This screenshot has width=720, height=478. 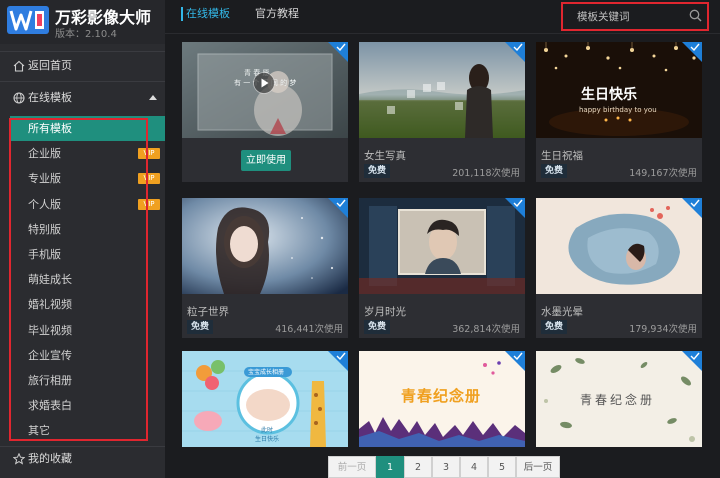 I want to click on use-count: 362,814次使用, so click(x=486, y=329).